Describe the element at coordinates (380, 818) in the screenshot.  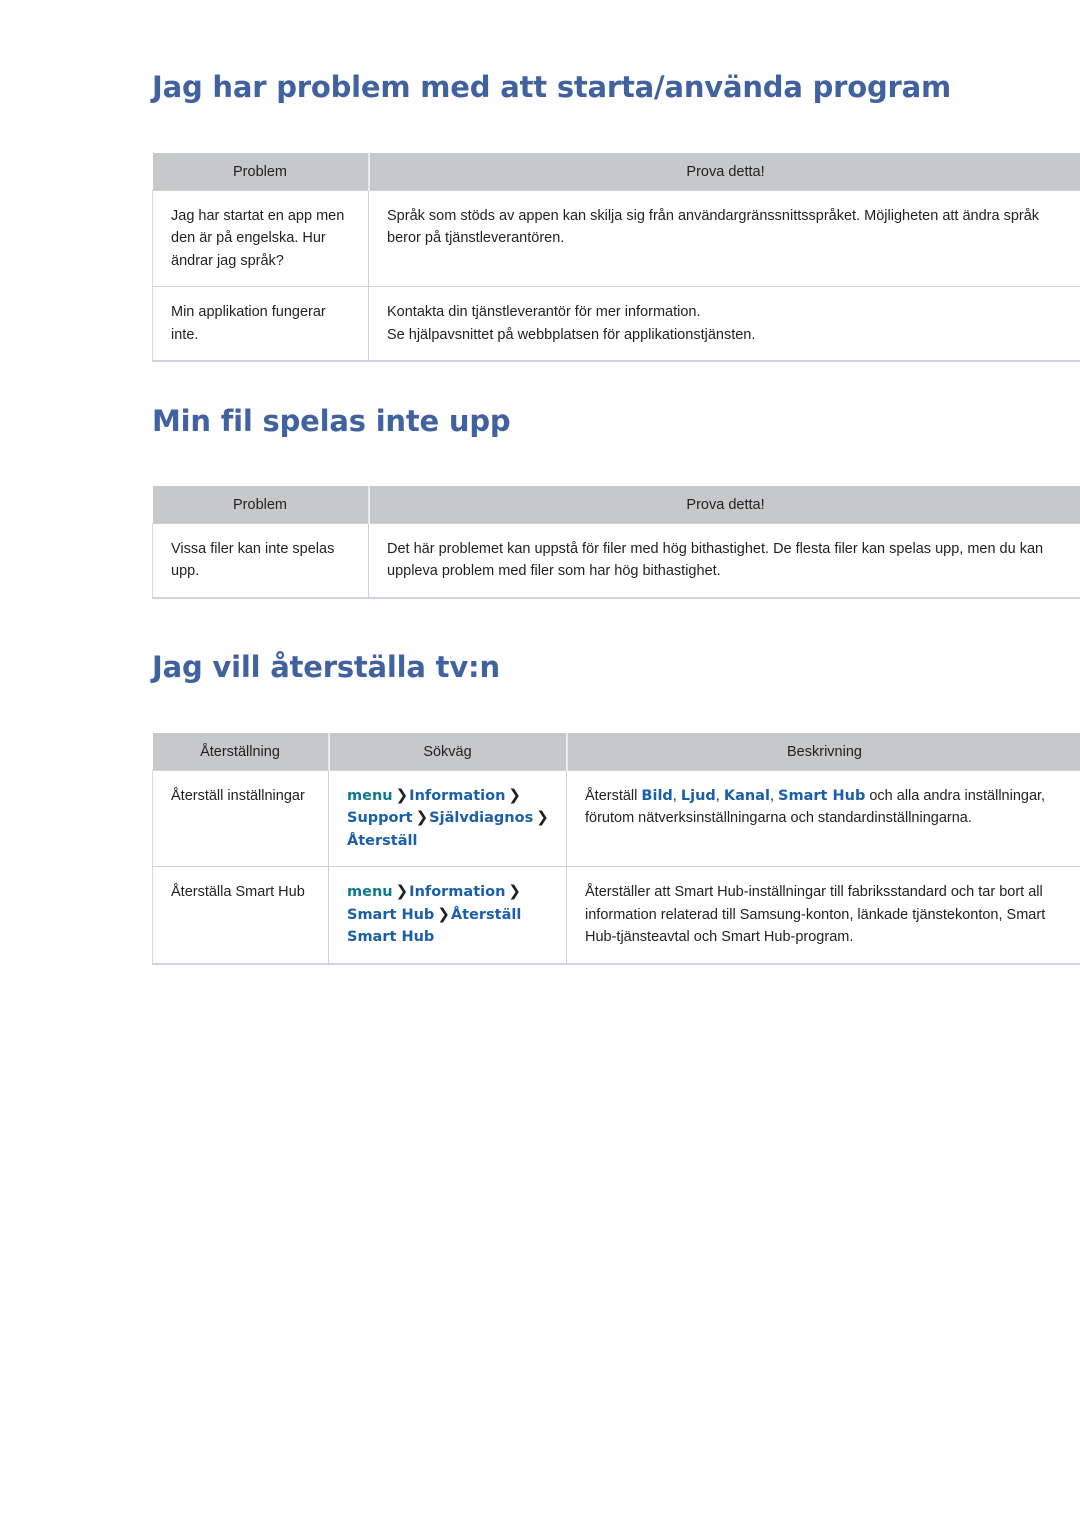
I see `menu-path-item: Support` at that location.